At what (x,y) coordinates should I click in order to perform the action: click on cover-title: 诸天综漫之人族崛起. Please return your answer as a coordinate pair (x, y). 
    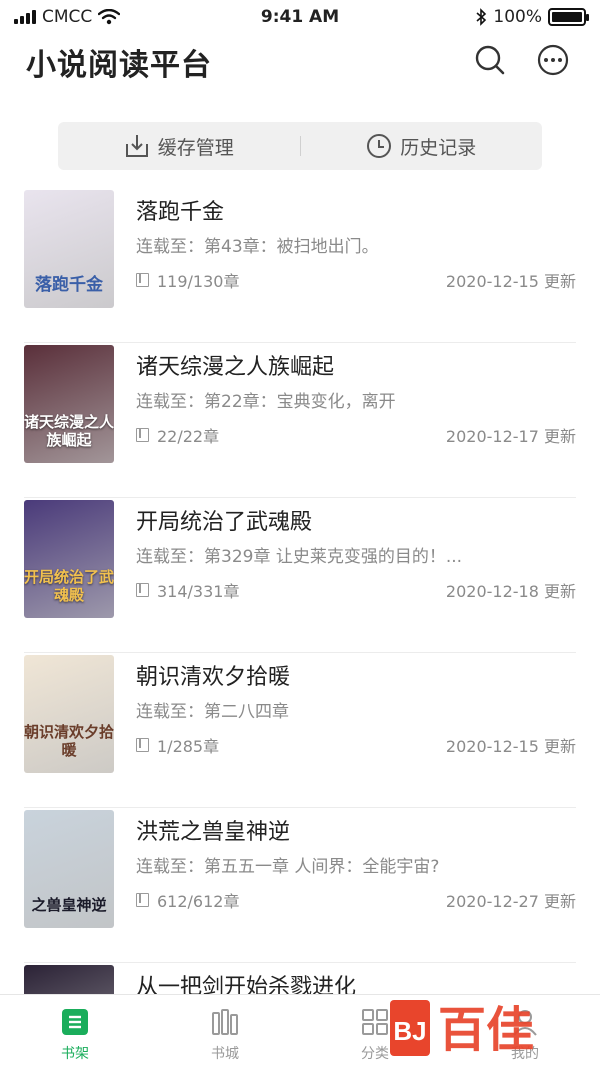
    Looking at the image, I should click on (69, 431).